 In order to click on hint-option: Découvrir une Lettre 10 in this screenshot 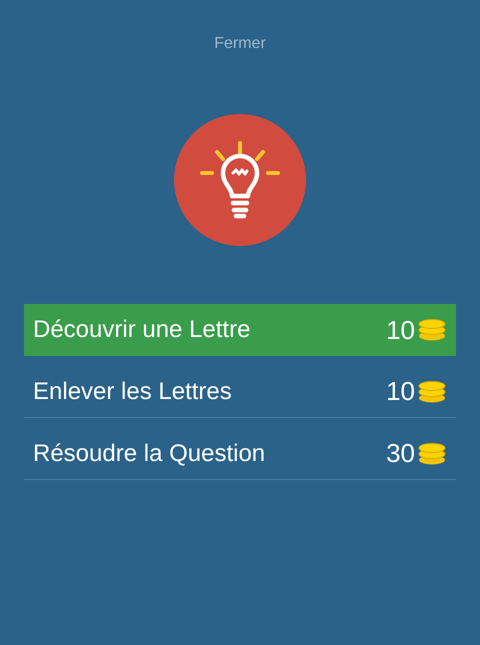, I will do `click(240, 330)`.